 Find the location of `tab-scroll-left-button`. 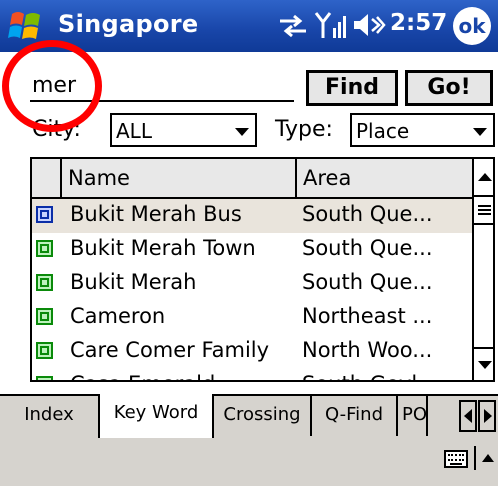

tab-scroll-left-button is located at coordinates (468, 416).